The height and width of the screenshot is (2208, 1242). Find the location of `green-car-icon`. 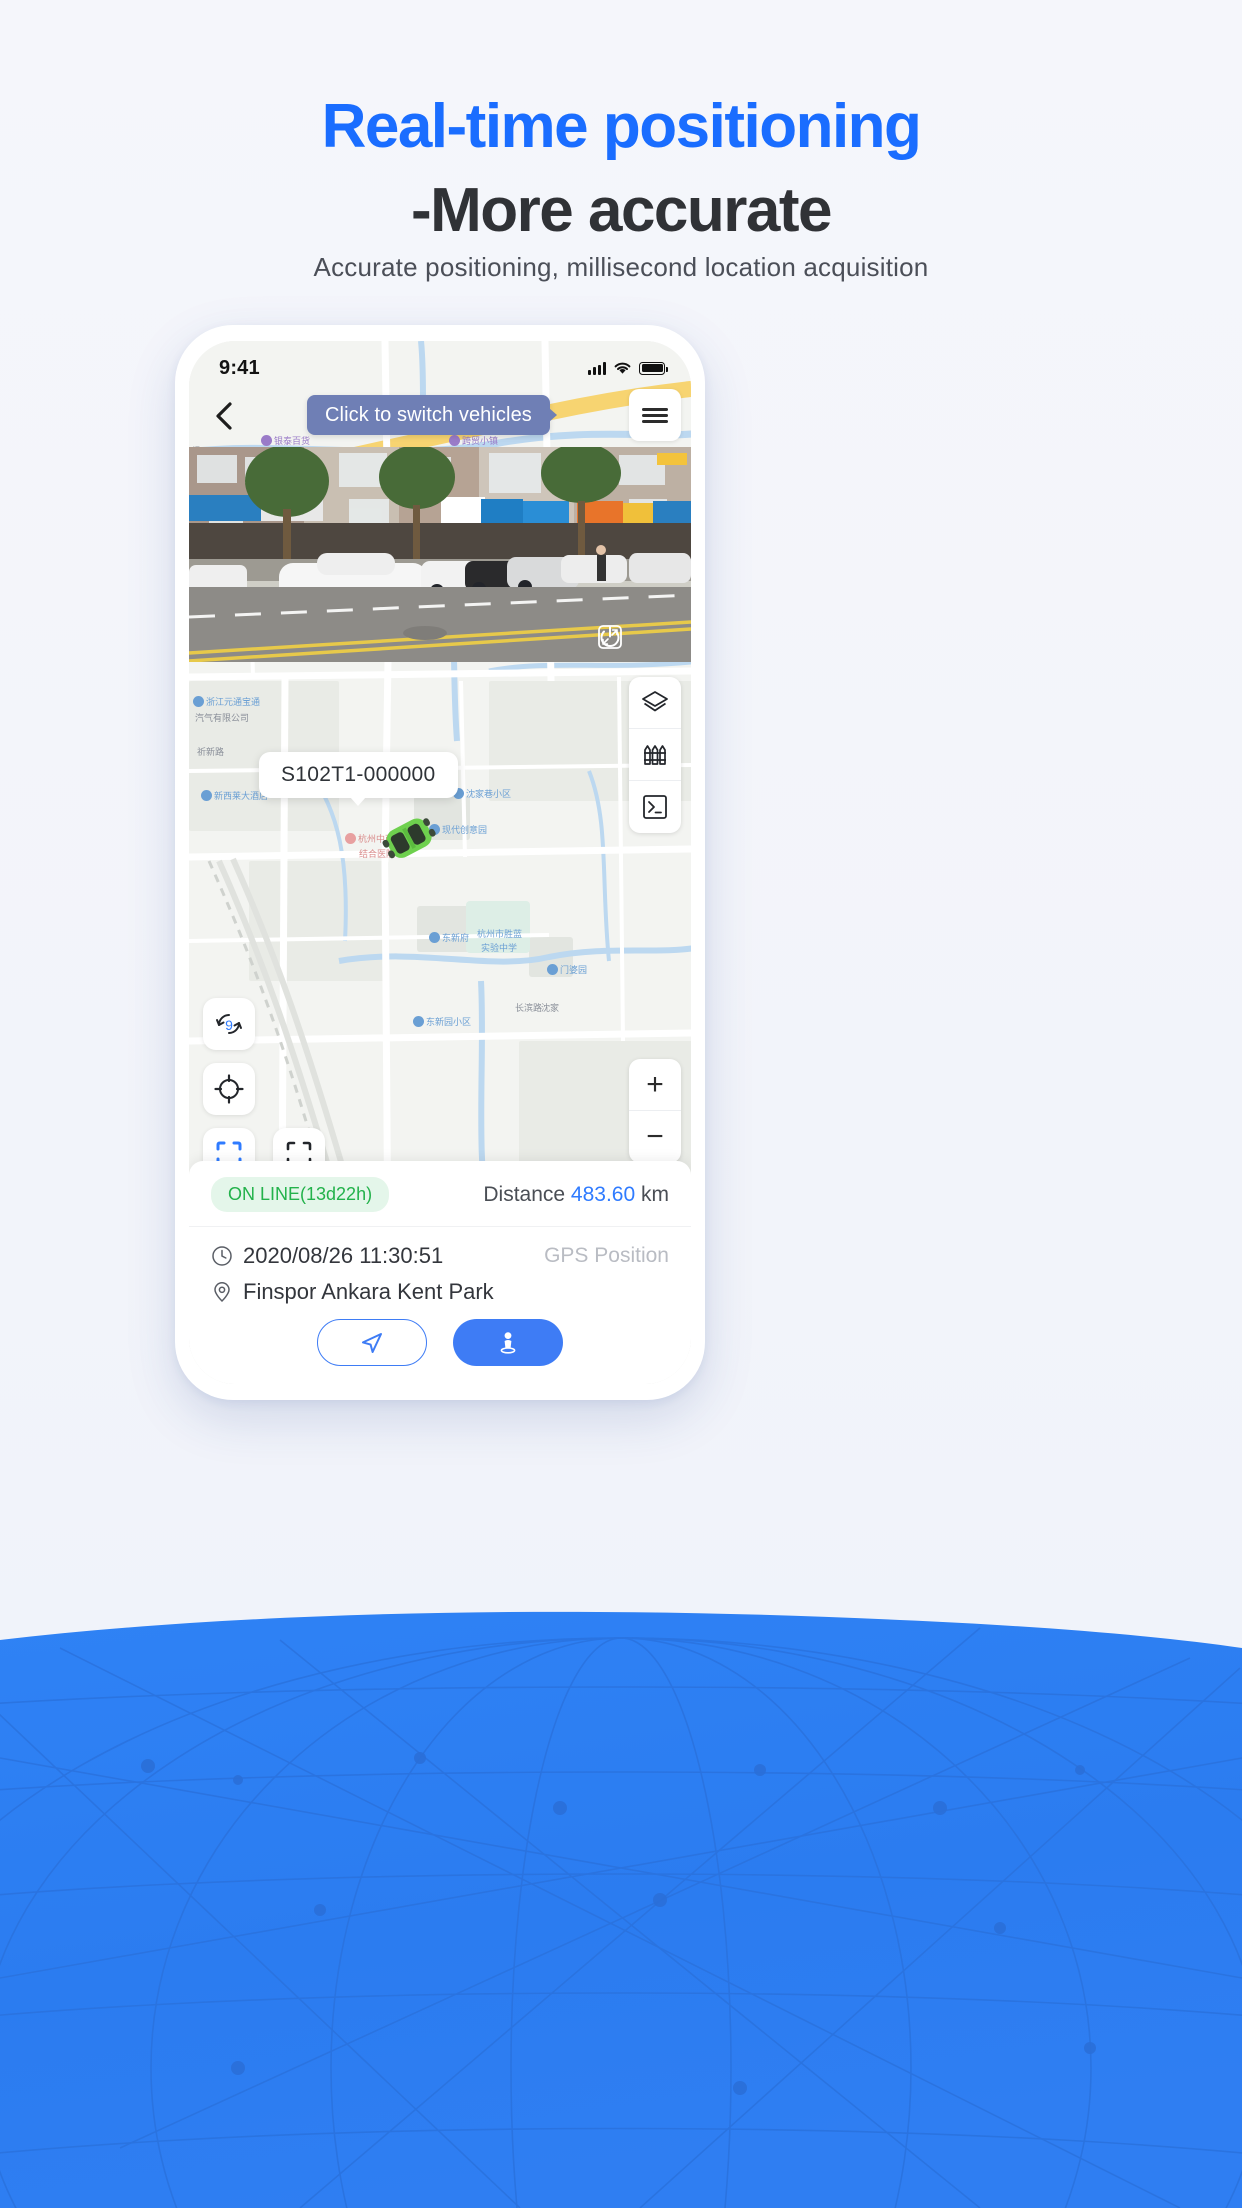

green-car-icon is located at coordinates (409, 838).